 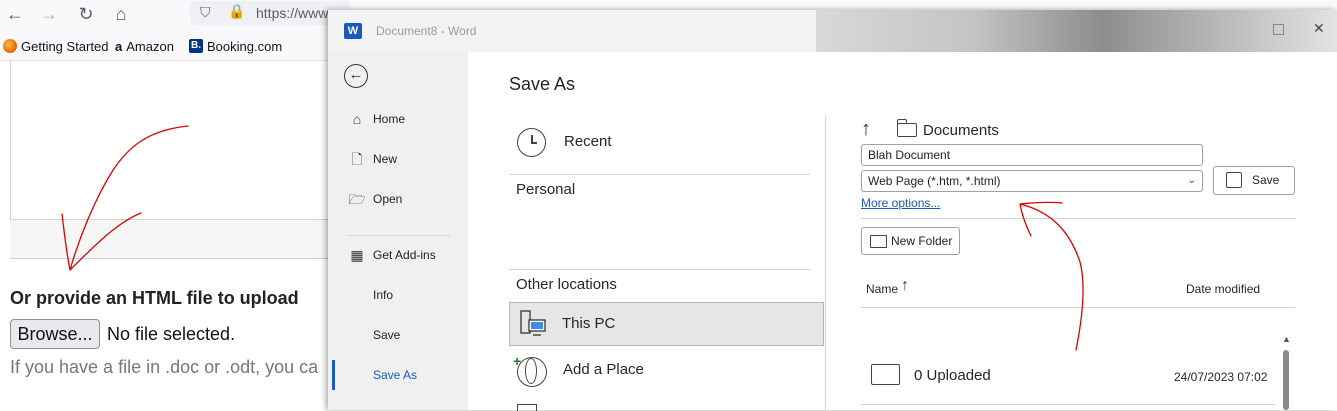 What do you see at coordinates (566, 284) in the screenshot?
I see `other-locations-header: Other locations` at bounding box center [566, 284].